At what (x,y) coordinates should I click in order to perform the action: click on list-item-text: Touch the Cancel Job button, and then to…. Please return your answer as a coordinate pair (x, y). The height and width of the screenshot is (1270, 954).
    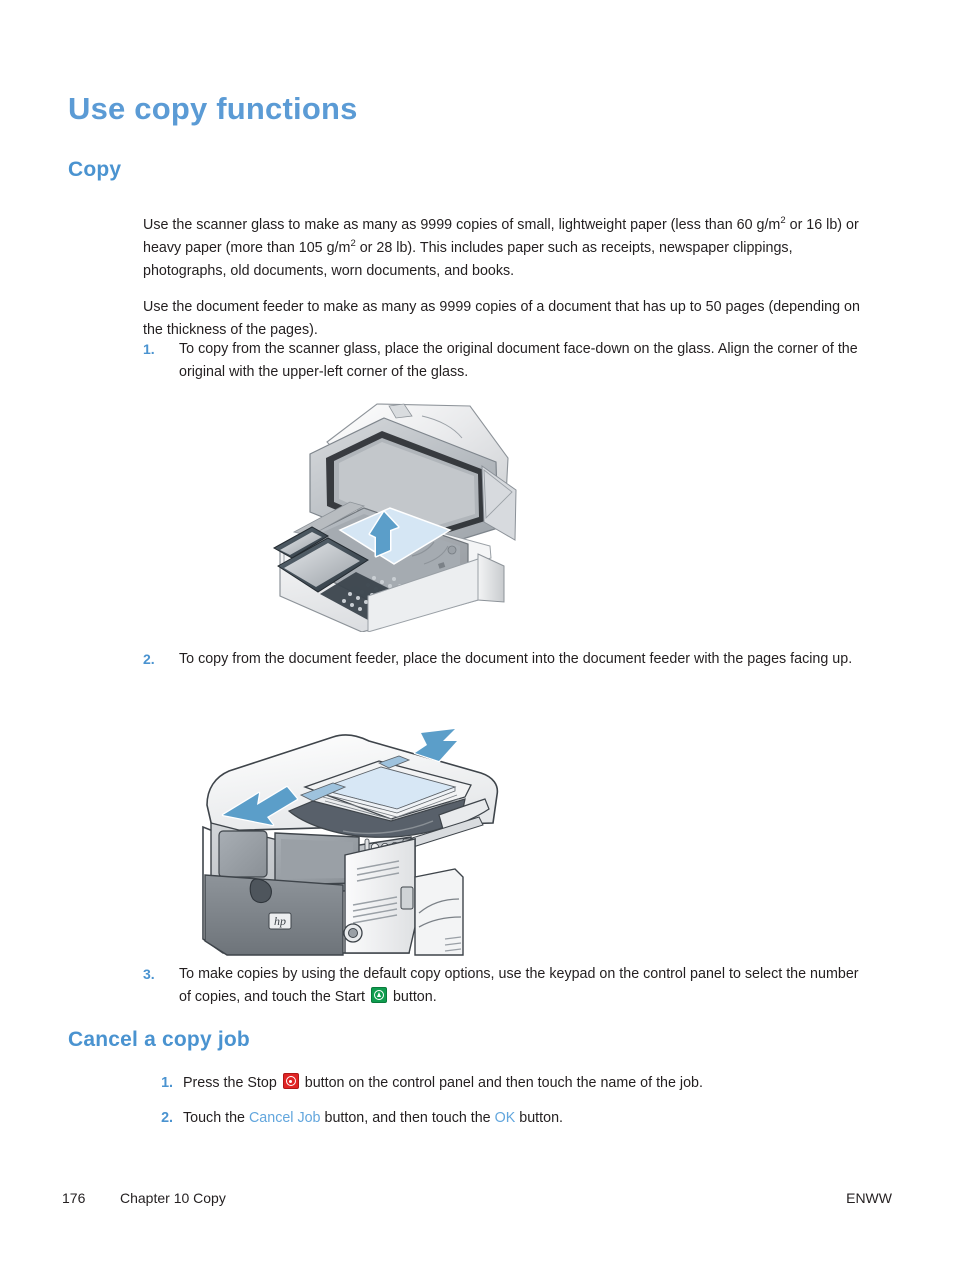
    Looking at the image, I should click on (528, 1118).